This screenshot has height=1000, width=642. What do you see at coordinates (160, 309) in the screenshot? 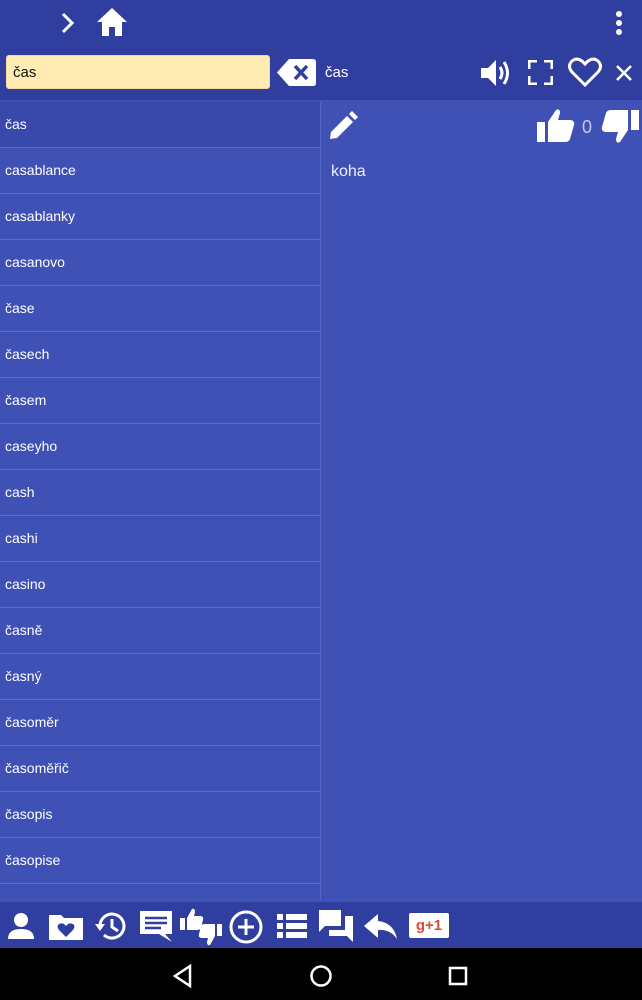
I see `list-item: čase` at bounding box center [160, 309].